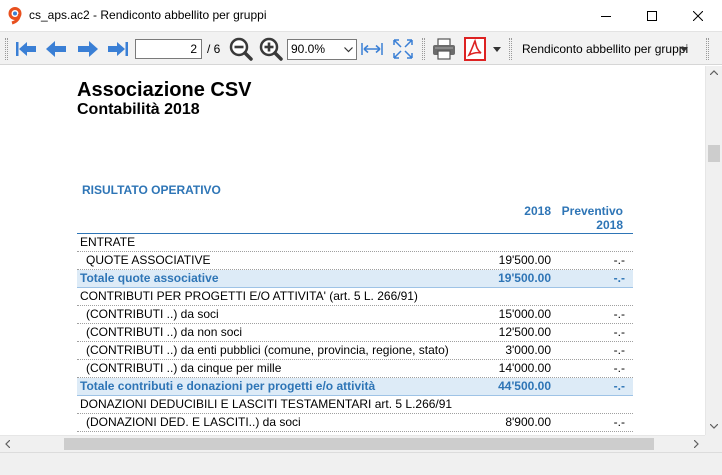 The height and width of the screenshot is (475, 722). What do you see at coordinates (7, 444) in the screenshot?
I see `scroll-left-icon` at bounding box center [7, 444].